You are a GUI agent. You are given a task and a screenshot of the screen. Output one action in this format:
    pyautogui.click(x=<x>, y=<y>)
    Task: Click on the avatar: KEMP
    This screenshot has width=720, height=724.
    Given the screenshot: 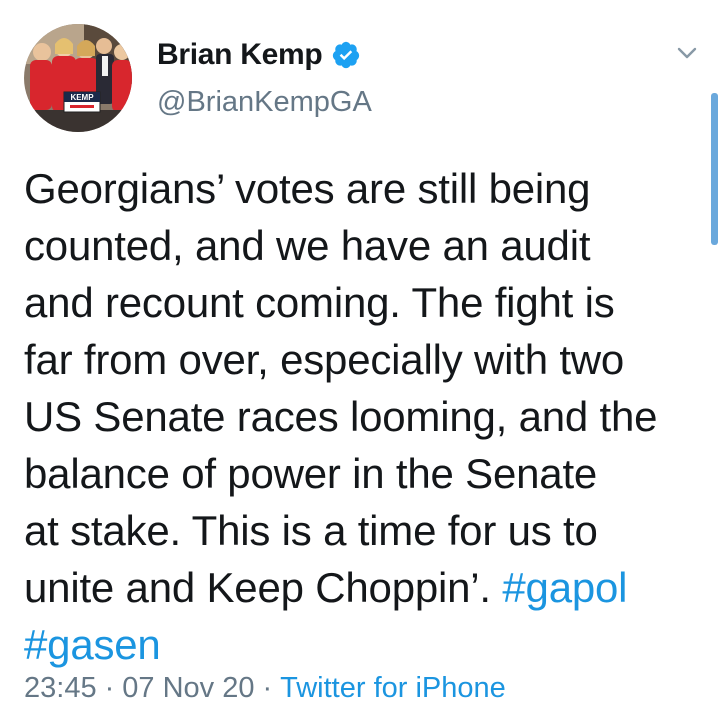 What is the action you would take?
    pyautogui.click(x=78, y=78)
    